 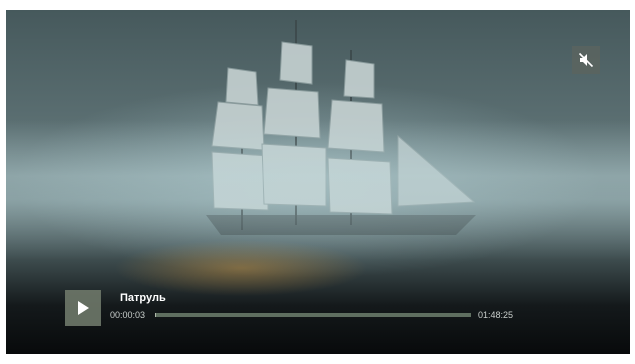 I want to click on total-time: 01:48:25, so click(x=496, y=315).